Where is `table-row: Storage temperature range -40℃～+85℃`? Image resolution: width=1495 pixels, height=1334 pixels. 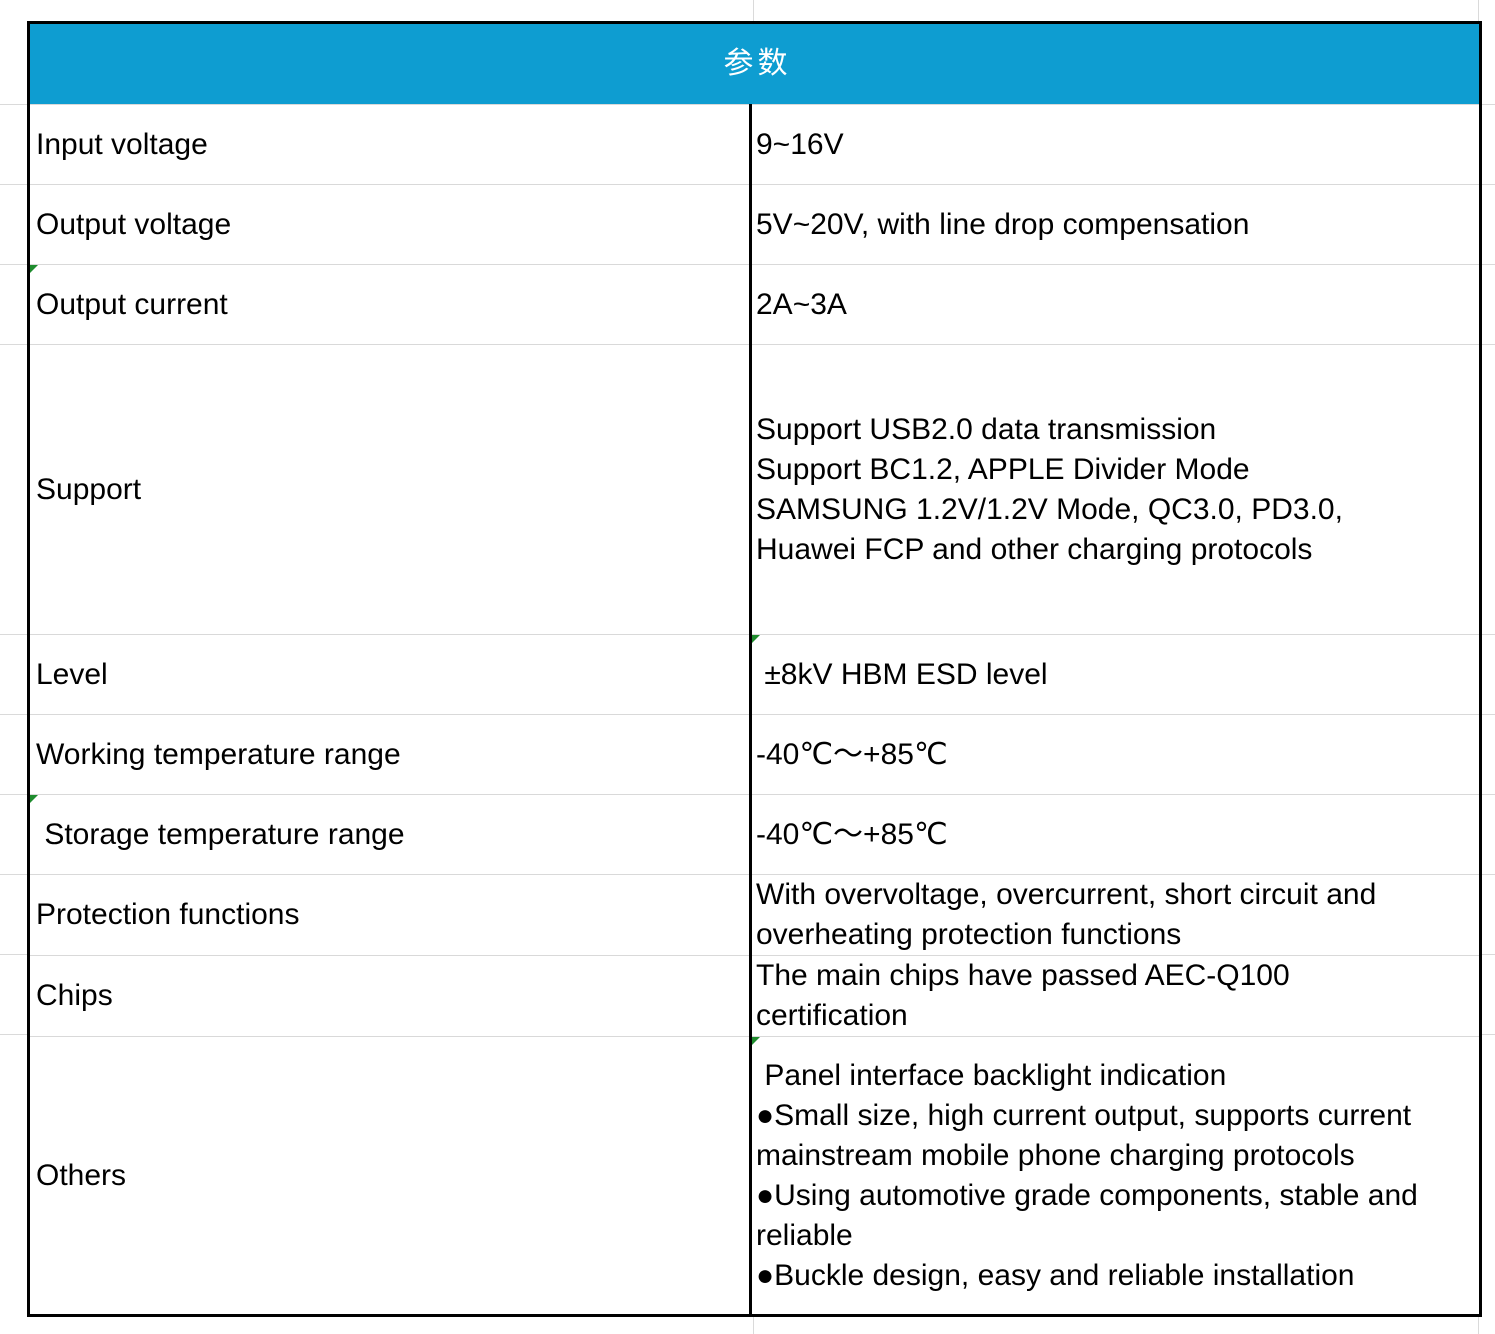 table-row: Storage temperature range -40℃～+85℃ is located at coordinates (754, 834).